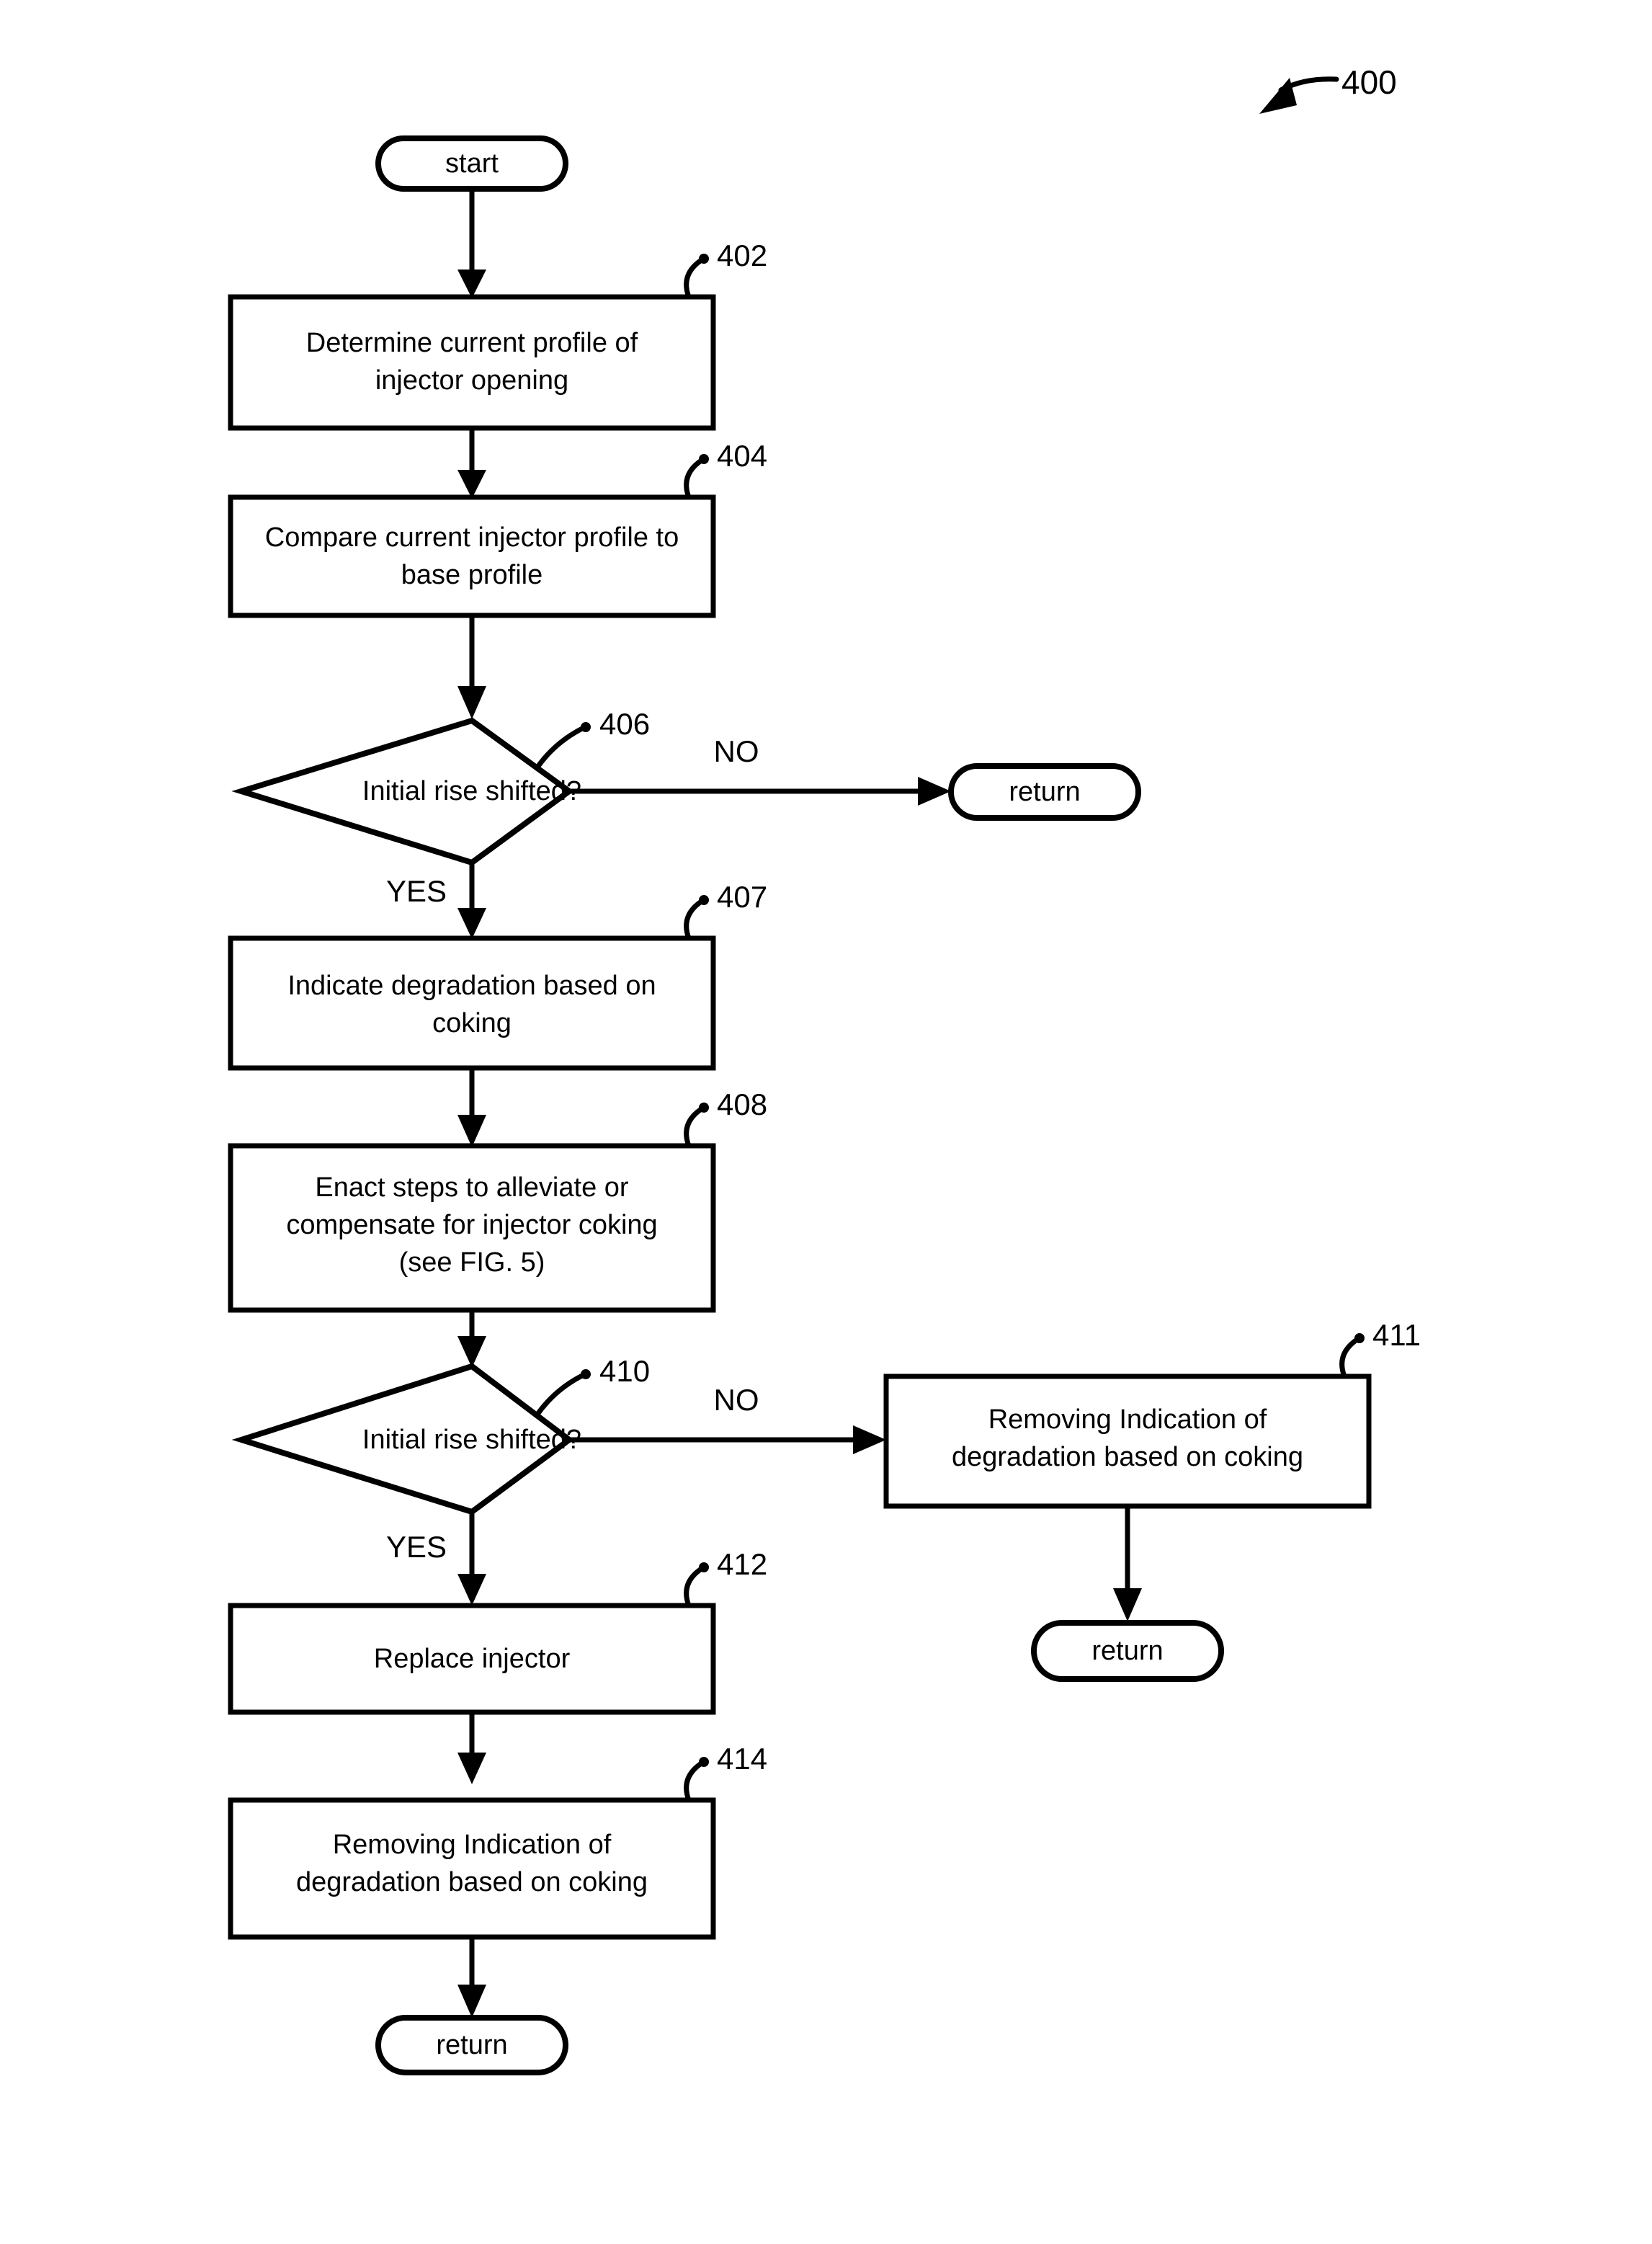 The width and height of the screenshot is (1652, 2244). I want to click on step-404-line-1: Compare current injector profile to, so click(472, 537).